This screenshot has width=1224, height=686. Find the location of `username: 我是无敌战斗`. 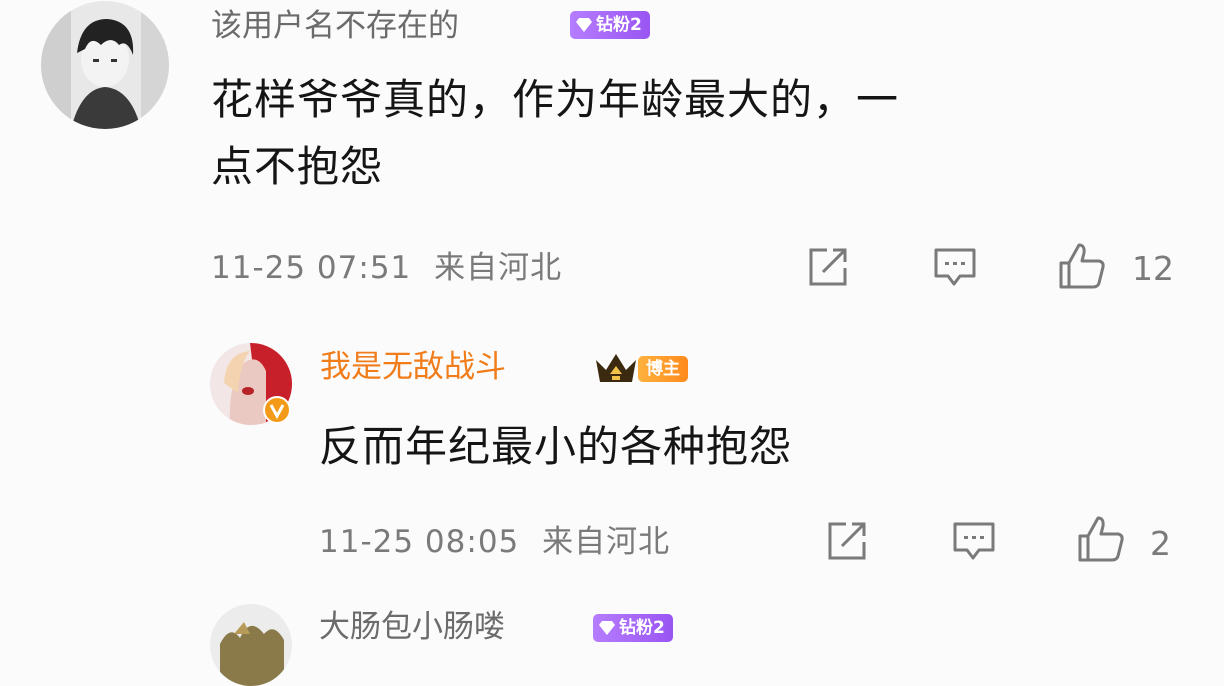

username: 我是无敌战斗 is located at coordinates (413, 367).